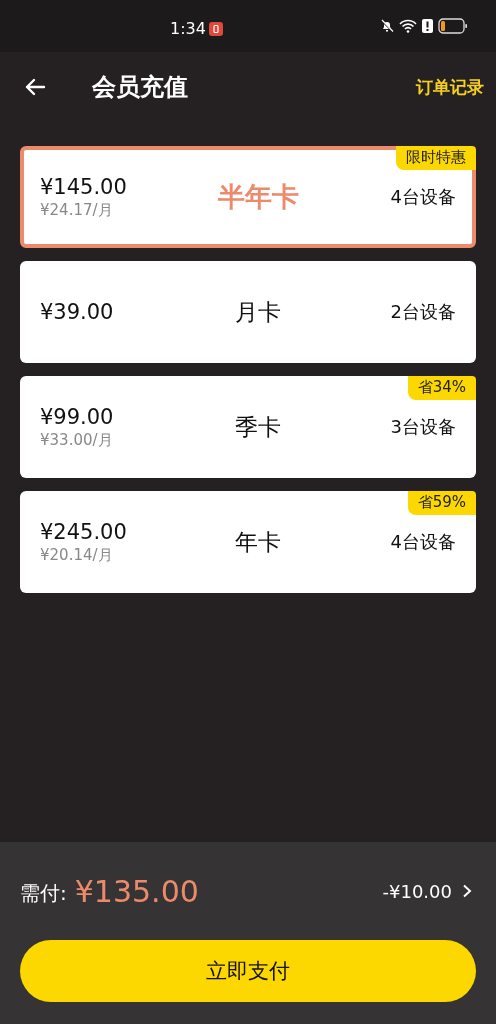 The height and width of the screenshot is (1024, 496). What do you see at coordinates (453, 26) in the screenshot?
I see `battery-icon` at bounding box center [453, 26].